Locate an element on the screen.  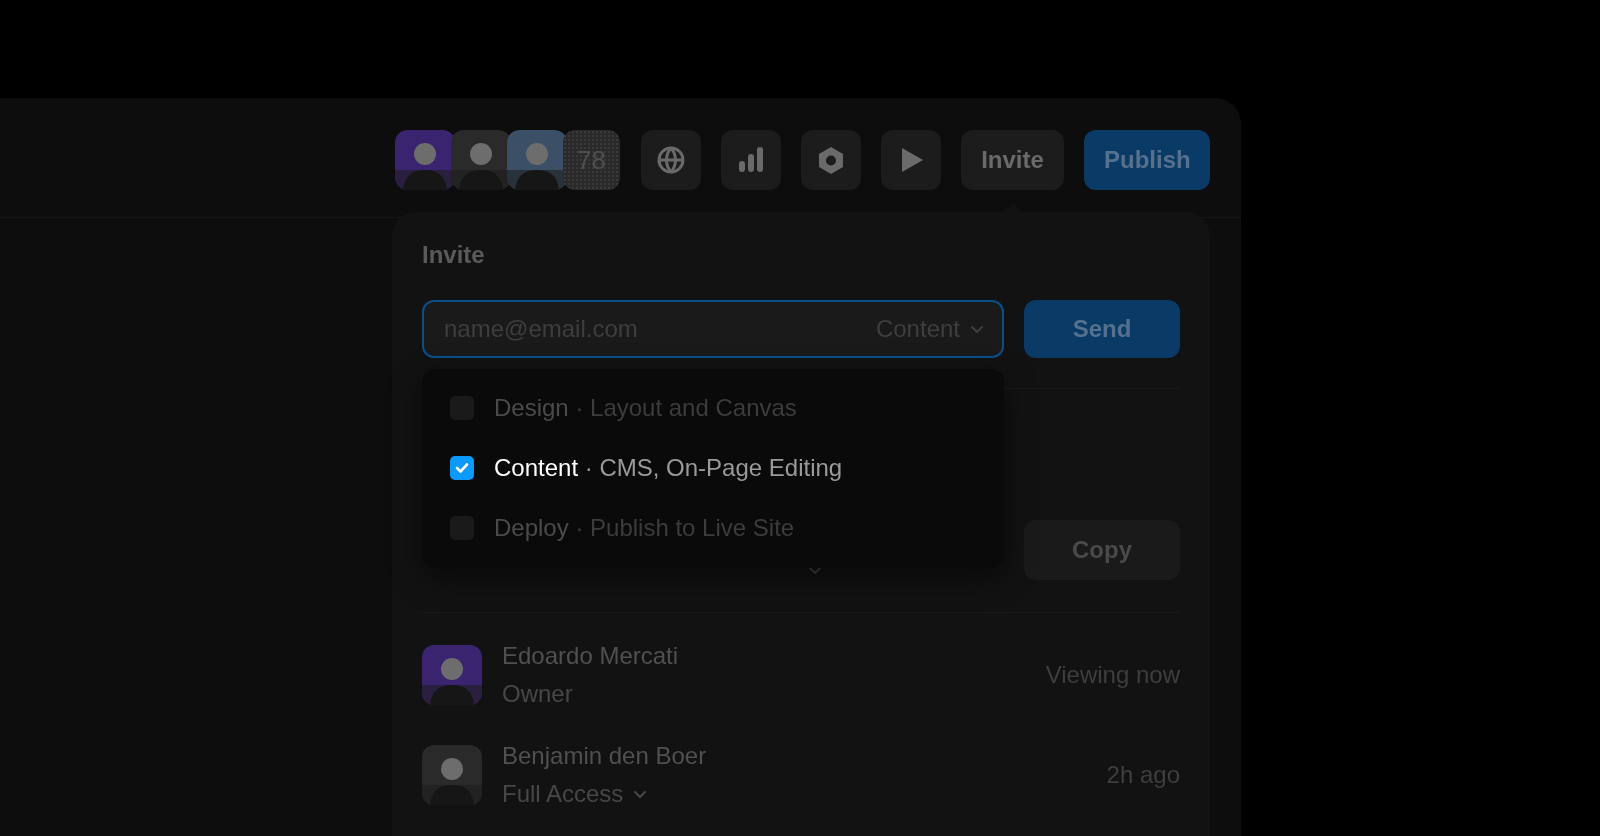
check-icon is located at coordinates (462, 468).